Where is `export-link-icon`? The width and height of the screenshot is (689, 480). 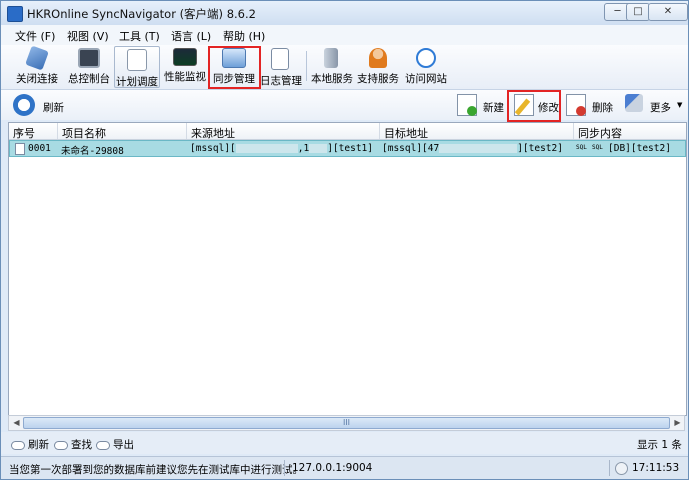
export-link-icon is located at coordinates (103, 445).